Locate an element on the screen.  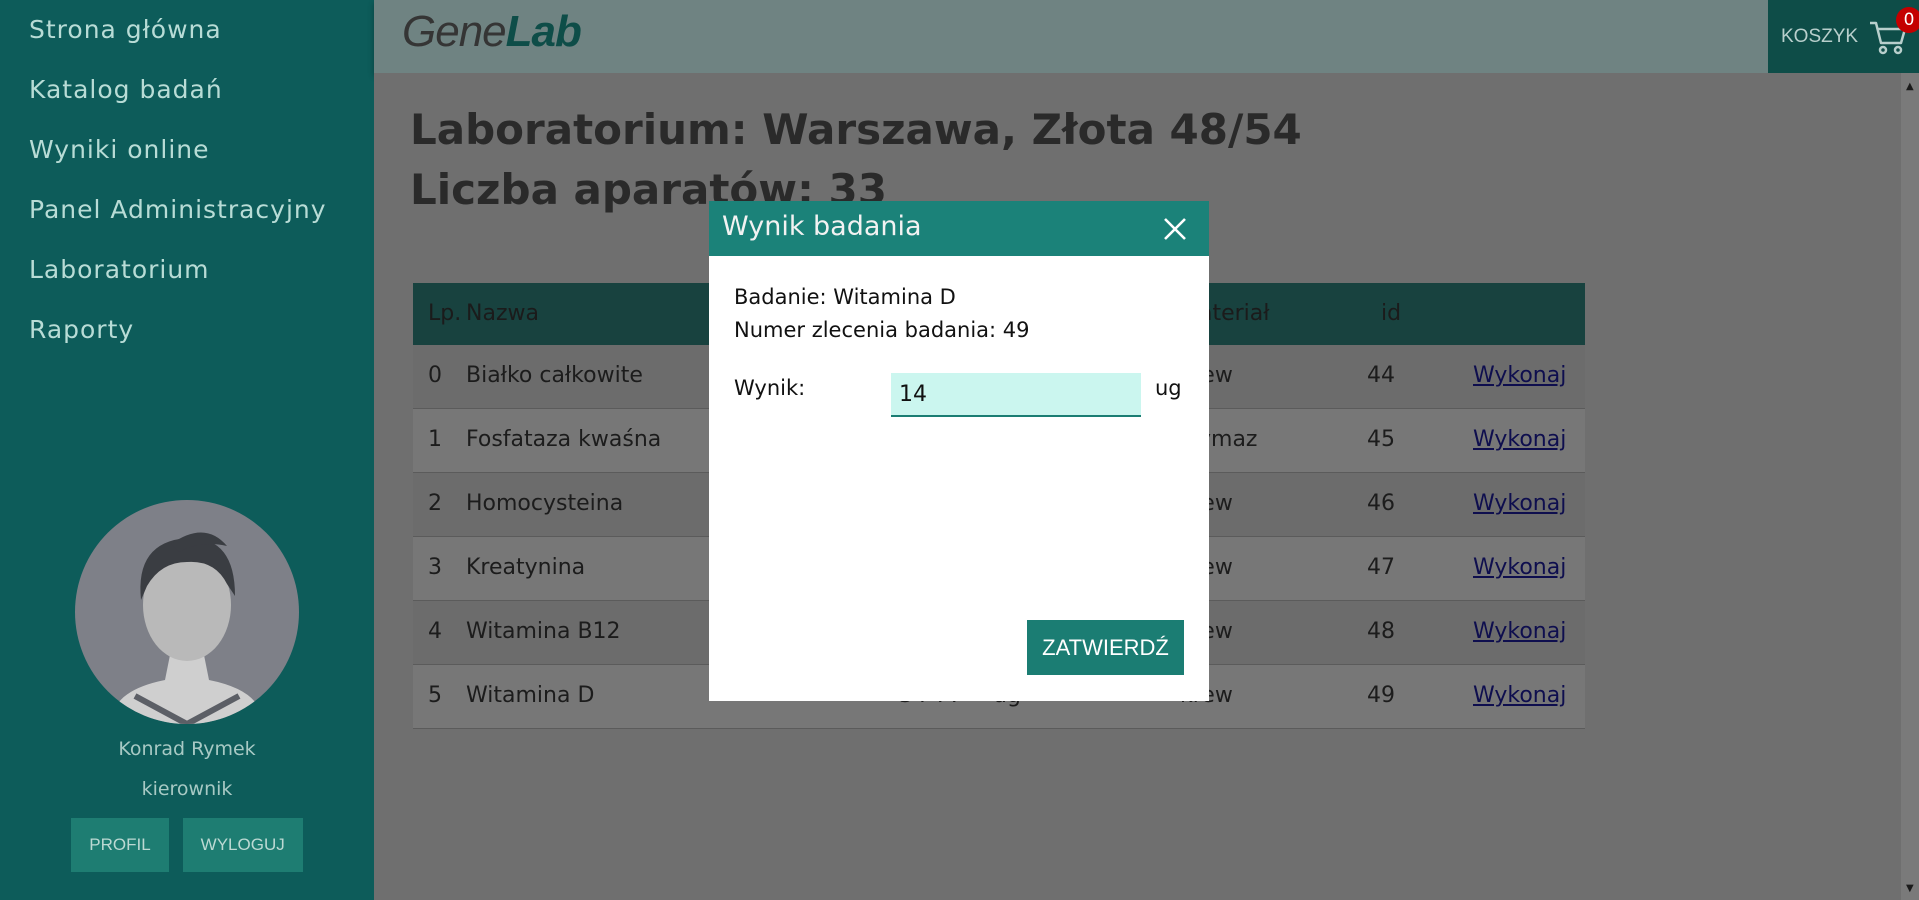
logo: GeneLab is located at coordinates (492, 31).